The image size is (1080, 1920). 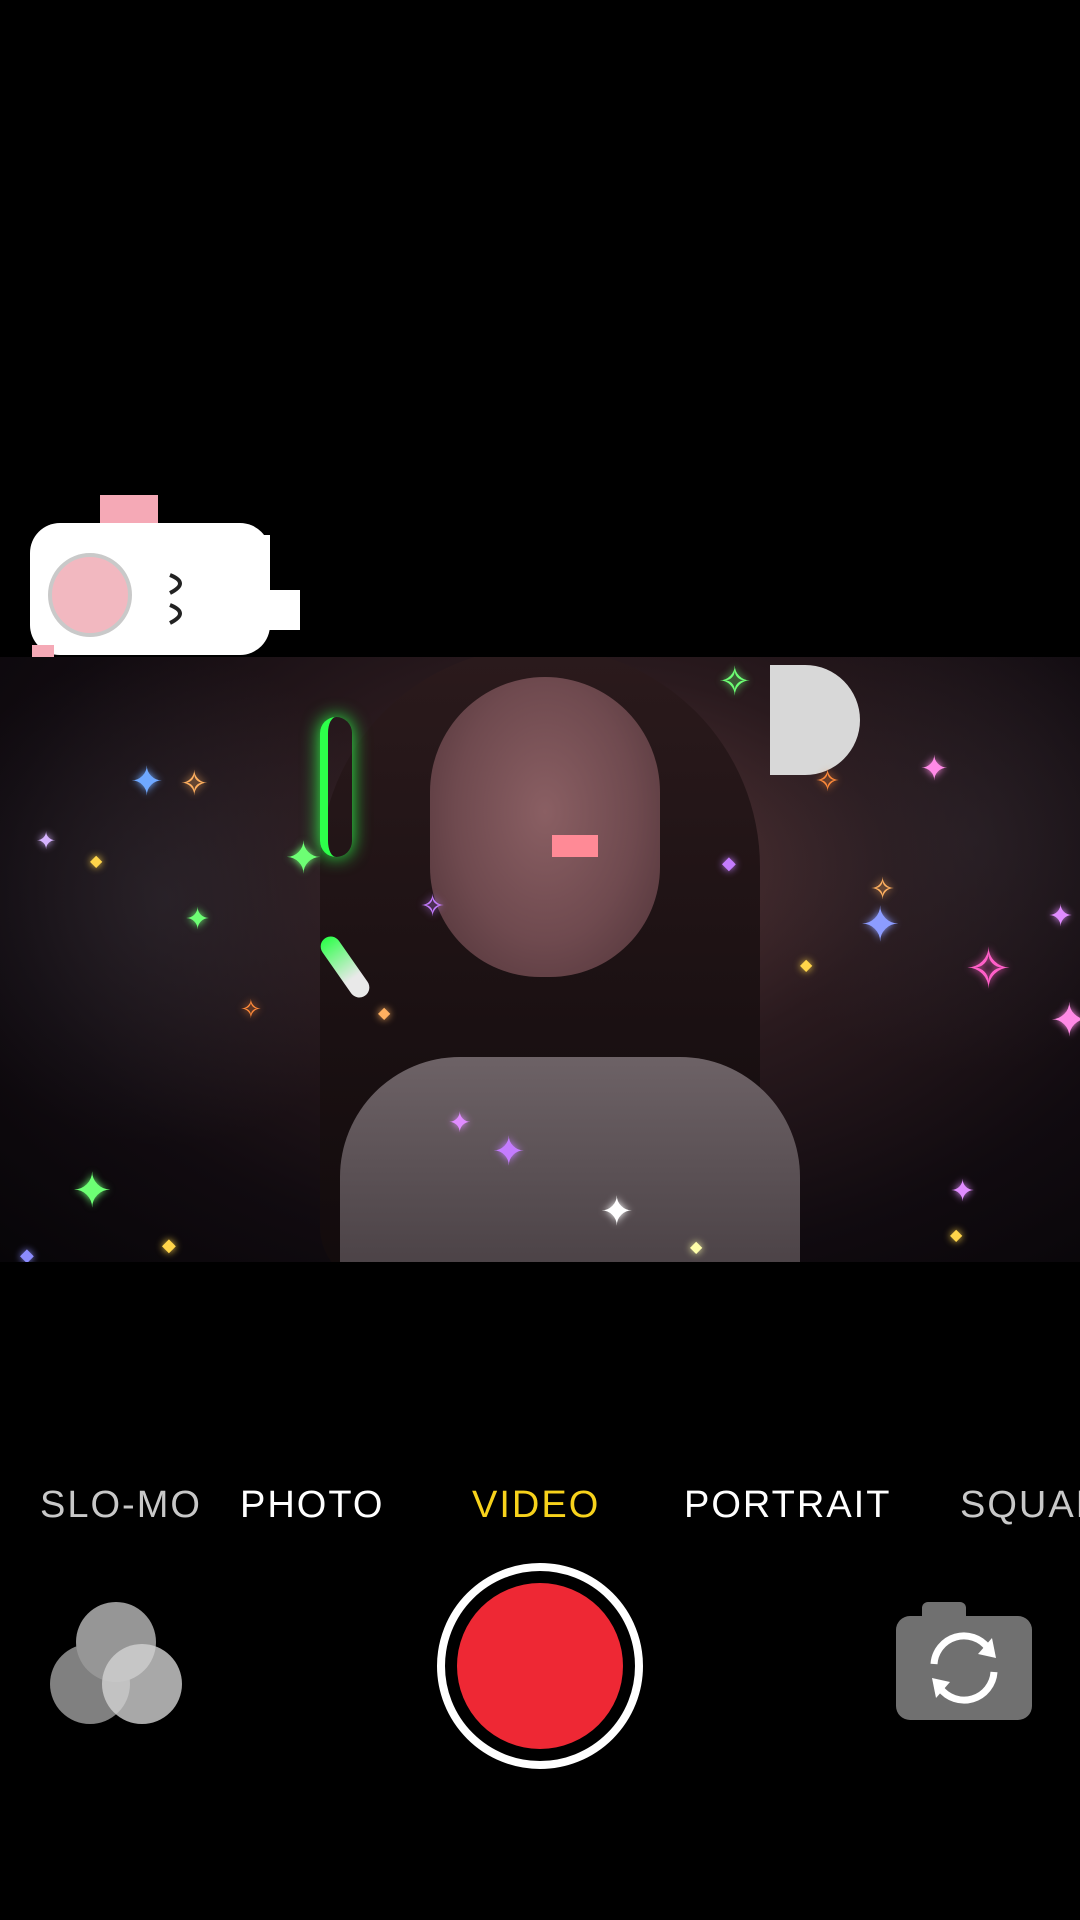 I want to click on subject-face, so click(x=545, y=827).